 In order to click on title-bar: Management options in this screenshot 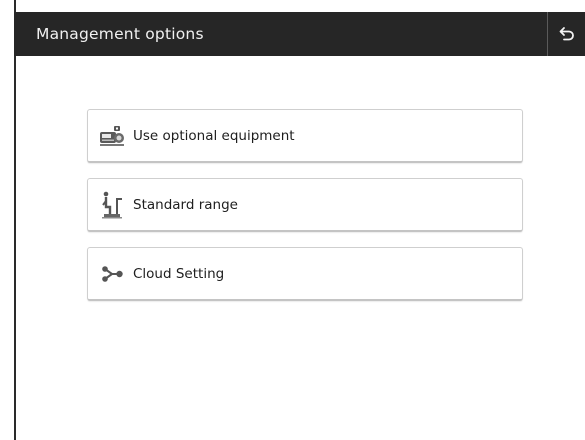, I will do `click(299, 34)`.